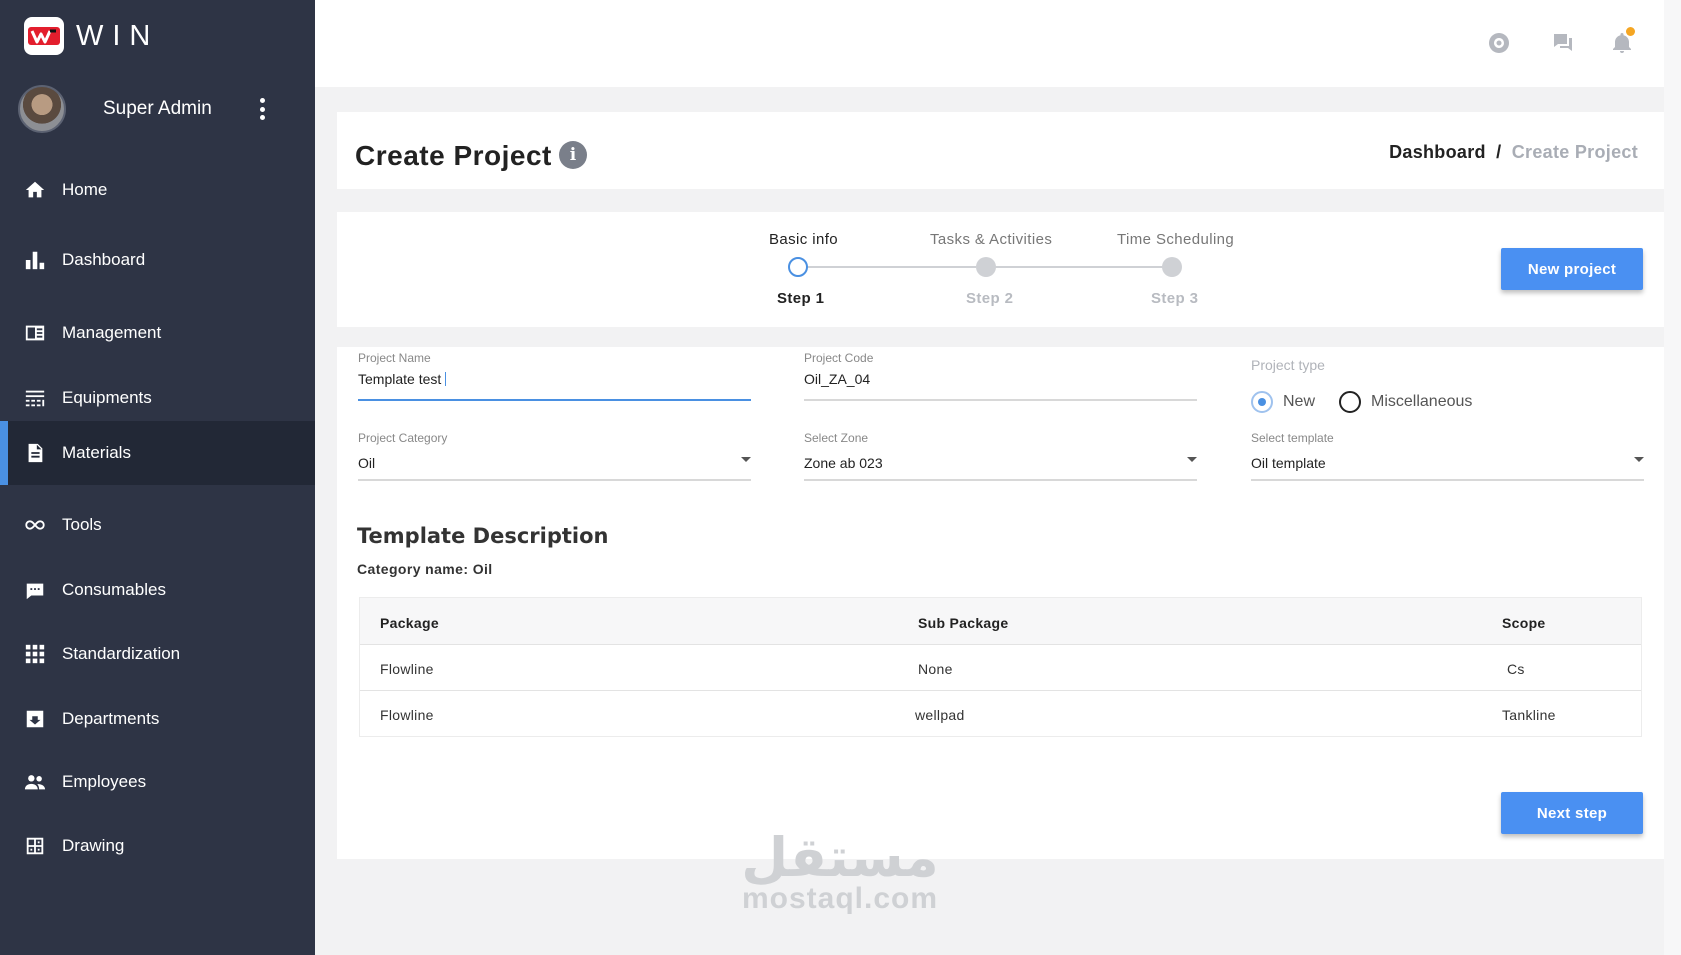 This screenshot has height=955, width=1681. Describe the element at coordinates (1288, 463) in the screenshot. I see `select-template-value: Oil template` at that location.